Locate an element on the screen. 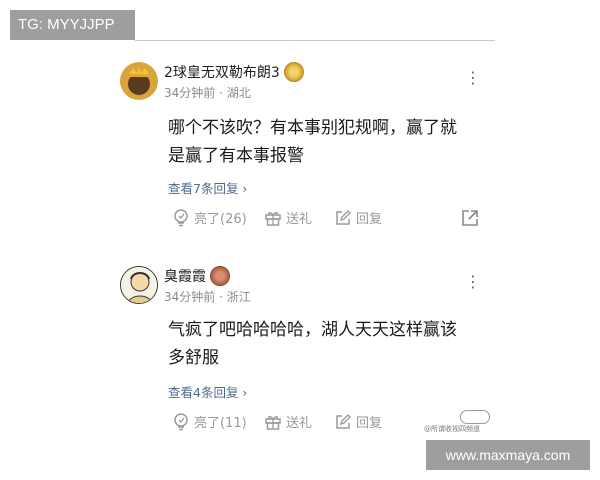 The height and width of the screenshot is (480, 600). comment-text-line: 多舒服 is located at coordinates (193, 358).